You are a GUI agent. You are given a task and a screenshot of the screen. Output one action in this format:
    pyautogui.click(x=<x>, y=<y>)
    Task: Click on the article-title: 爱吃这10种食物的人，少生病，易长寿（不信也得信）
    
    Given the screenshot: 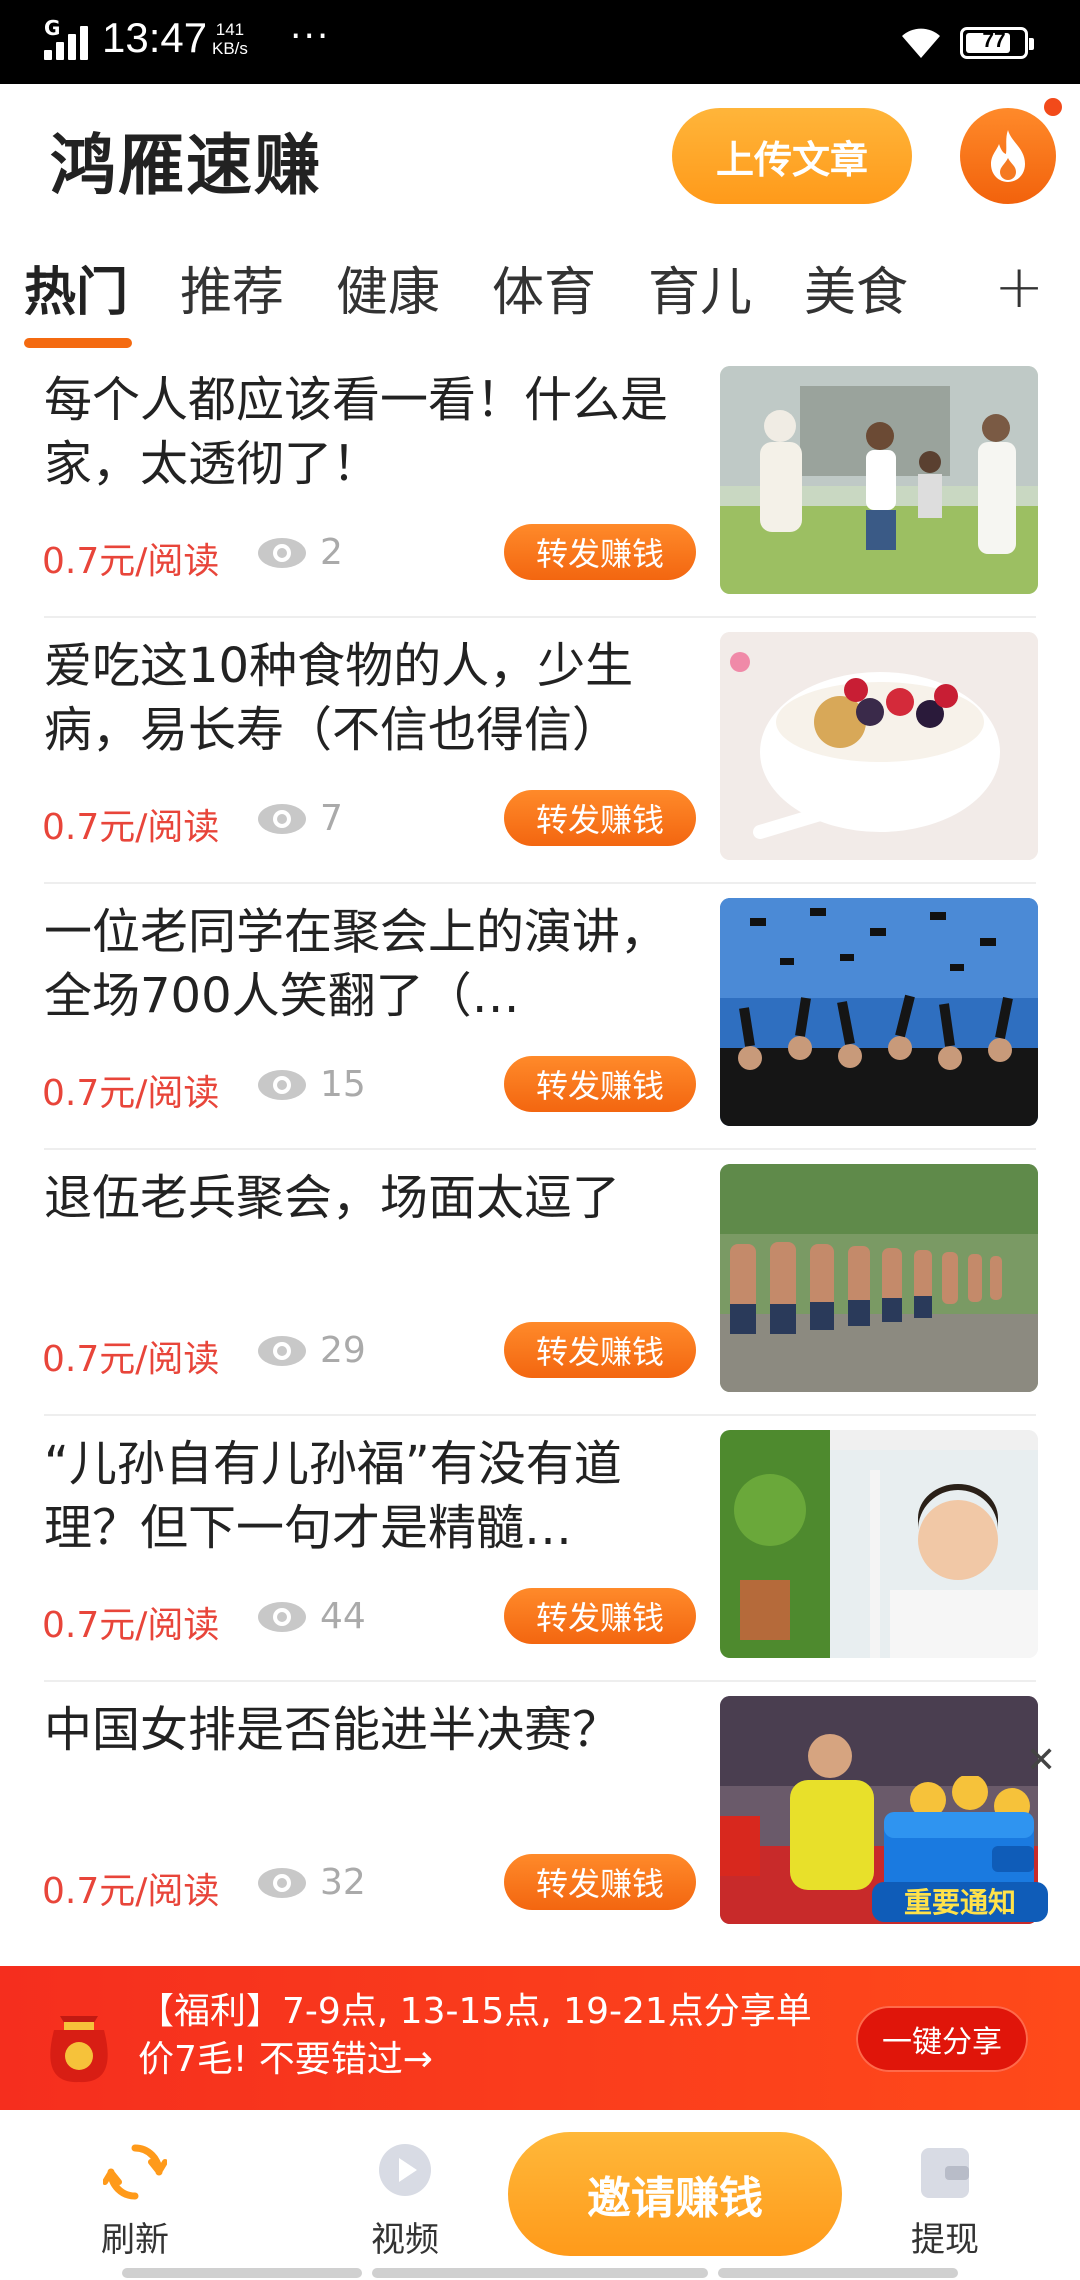 What is the action you would take?
    pyautogui.click(x=369, y=698)
    